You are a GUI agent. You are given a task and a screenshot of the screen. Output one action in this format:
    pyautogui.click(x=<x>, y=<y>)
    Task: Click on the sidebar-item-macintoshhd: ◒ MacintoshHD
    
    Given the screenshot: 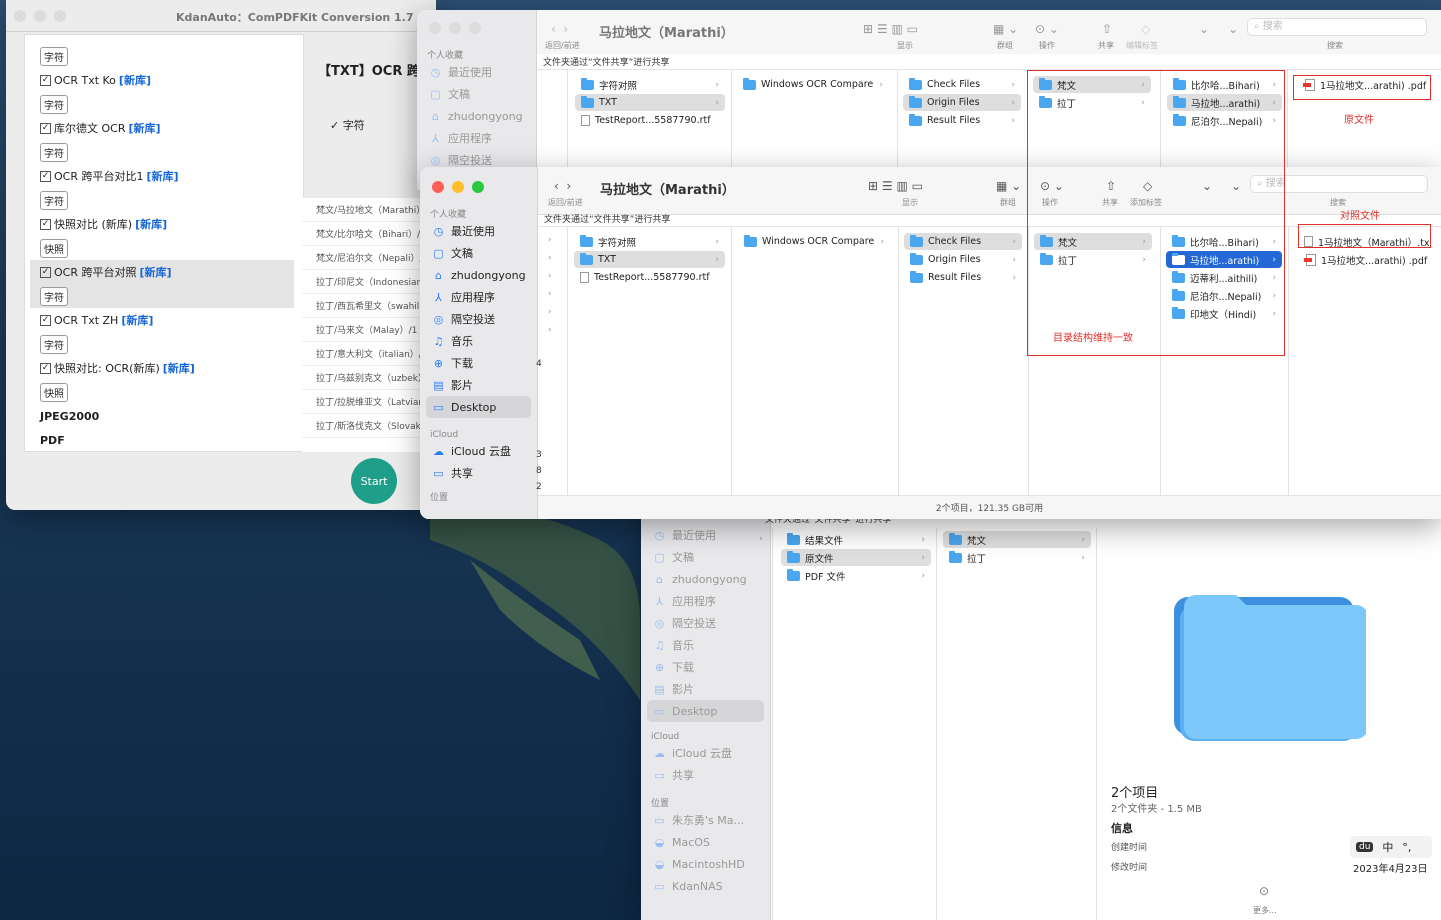 What is the action you would take?
    pyautogui.click(x=705, y=864)
    